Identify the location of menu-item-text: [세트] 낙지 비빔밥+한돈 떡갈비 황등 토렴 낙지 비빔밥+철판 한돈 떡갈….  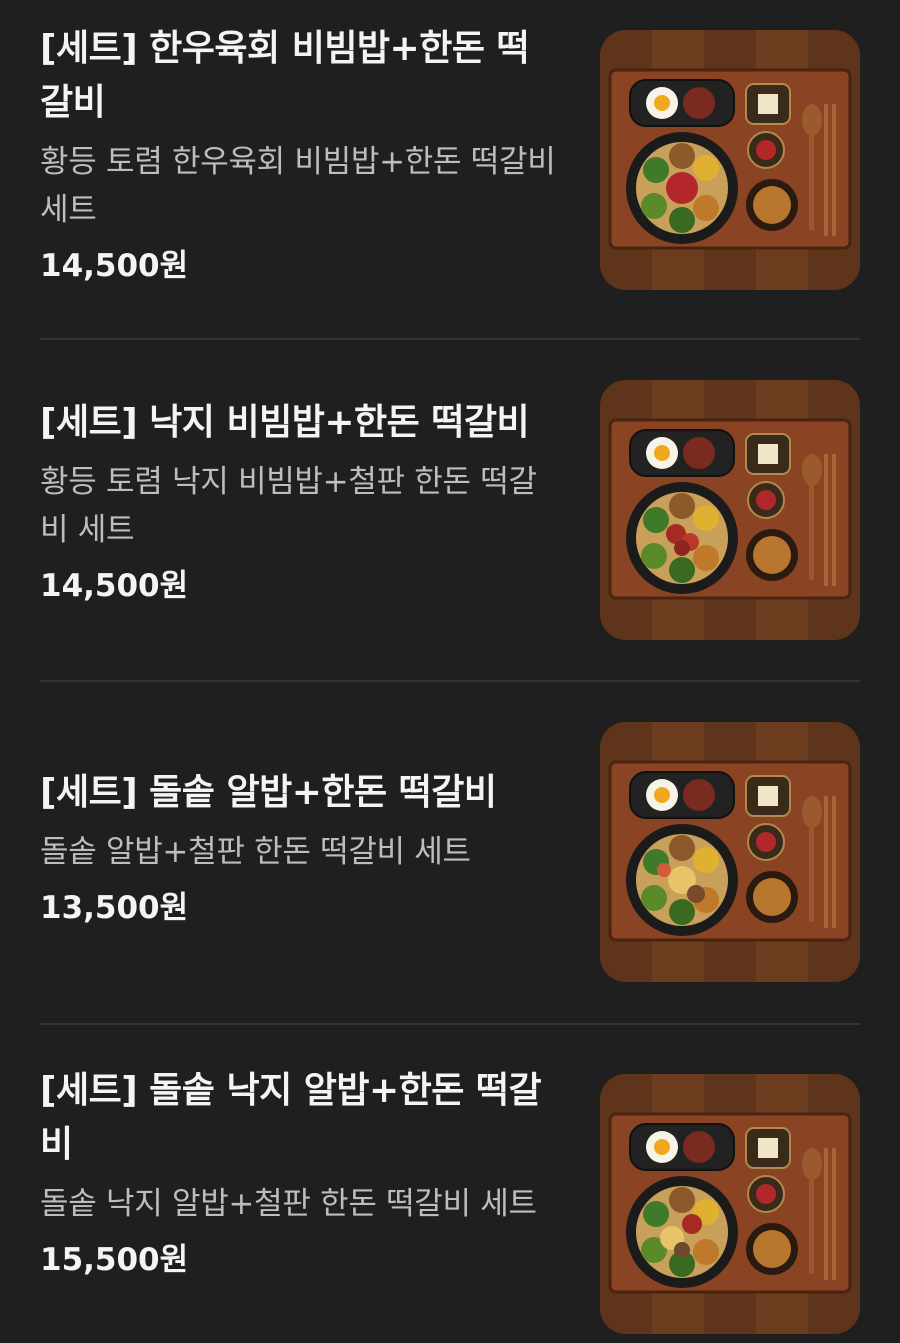
(300, 502).